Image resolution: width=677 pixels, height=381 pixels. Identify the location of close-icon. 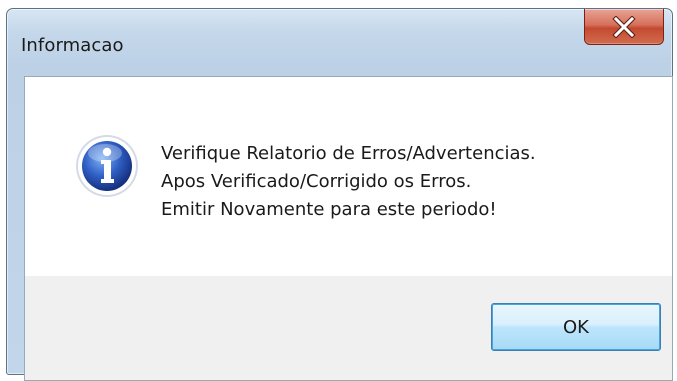
(624, 26).